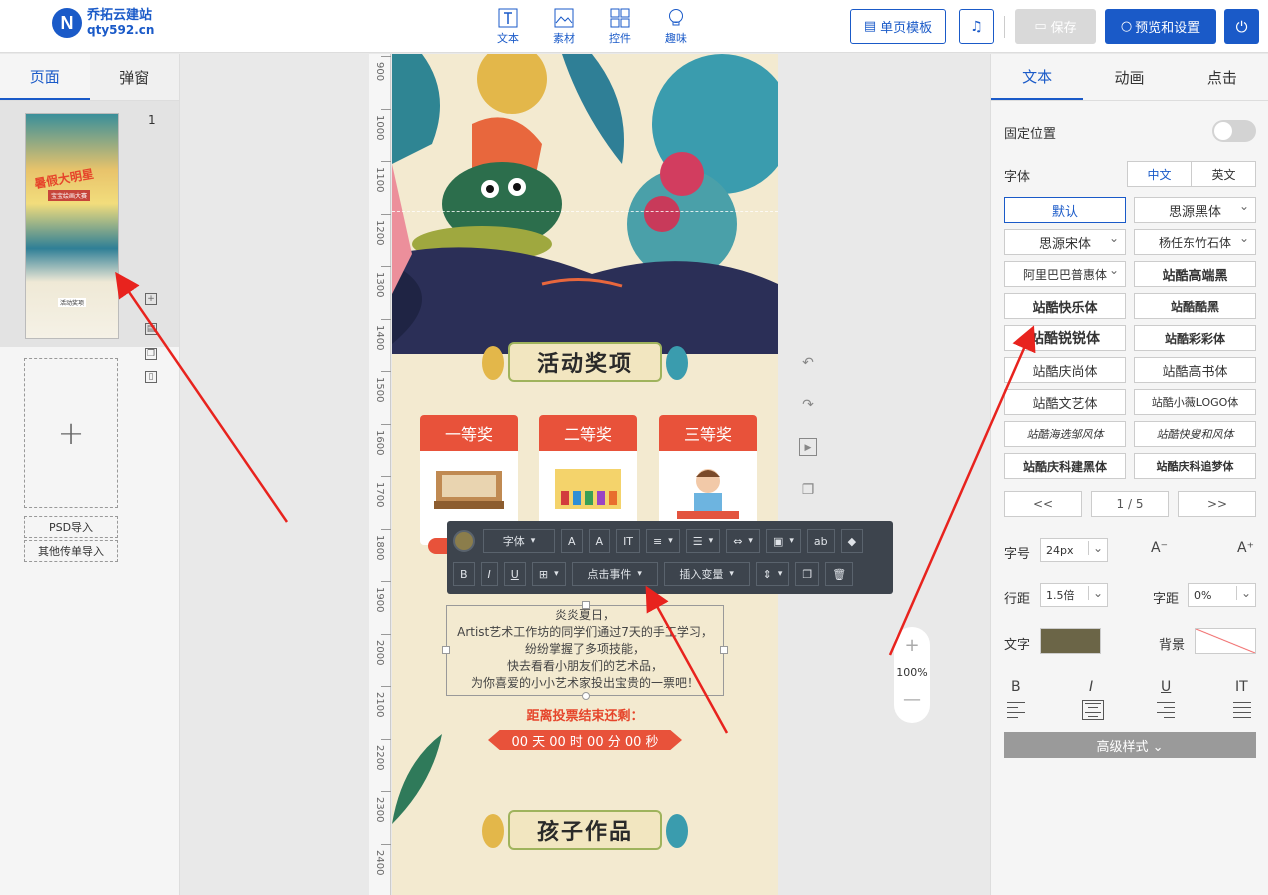  I want to click on single-page-template-button: ▤ 单页模板, so click(898, 26).